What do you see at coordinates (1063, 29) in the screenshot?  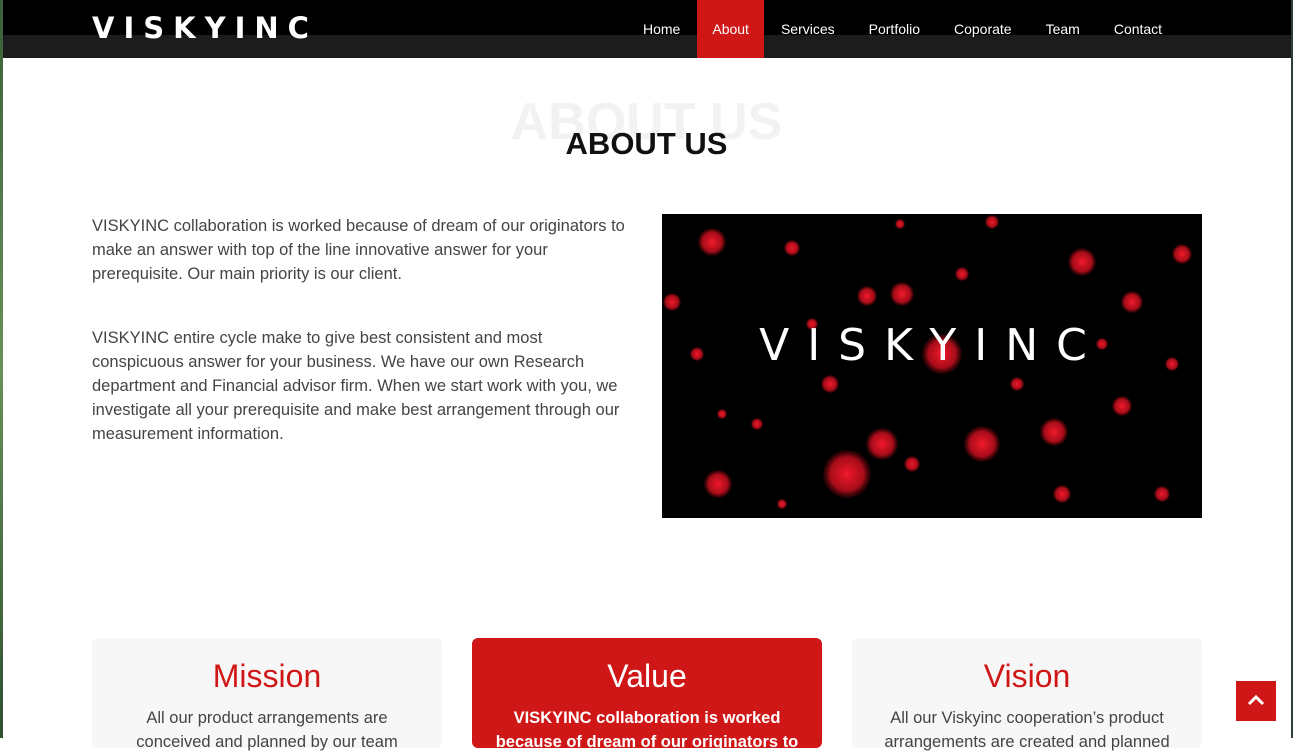 I see `nav-team: Team` at bounding box center [1063, 29].